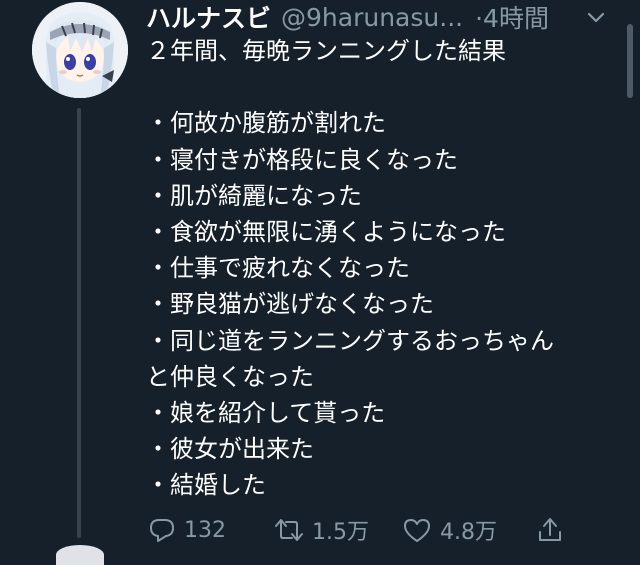 The width and height of the screenshot is (640, 565). Describe the element at coordinates (512, 17) in the screenshot. I see `timestamp: ·4時間` at that location.